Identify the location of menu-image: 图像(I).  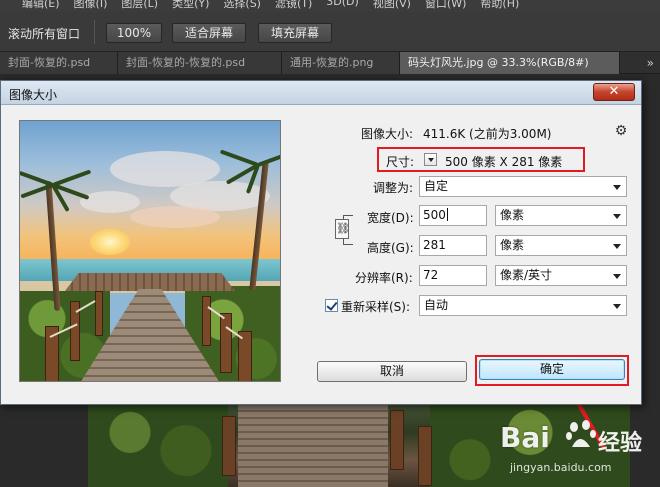
(91, 5).